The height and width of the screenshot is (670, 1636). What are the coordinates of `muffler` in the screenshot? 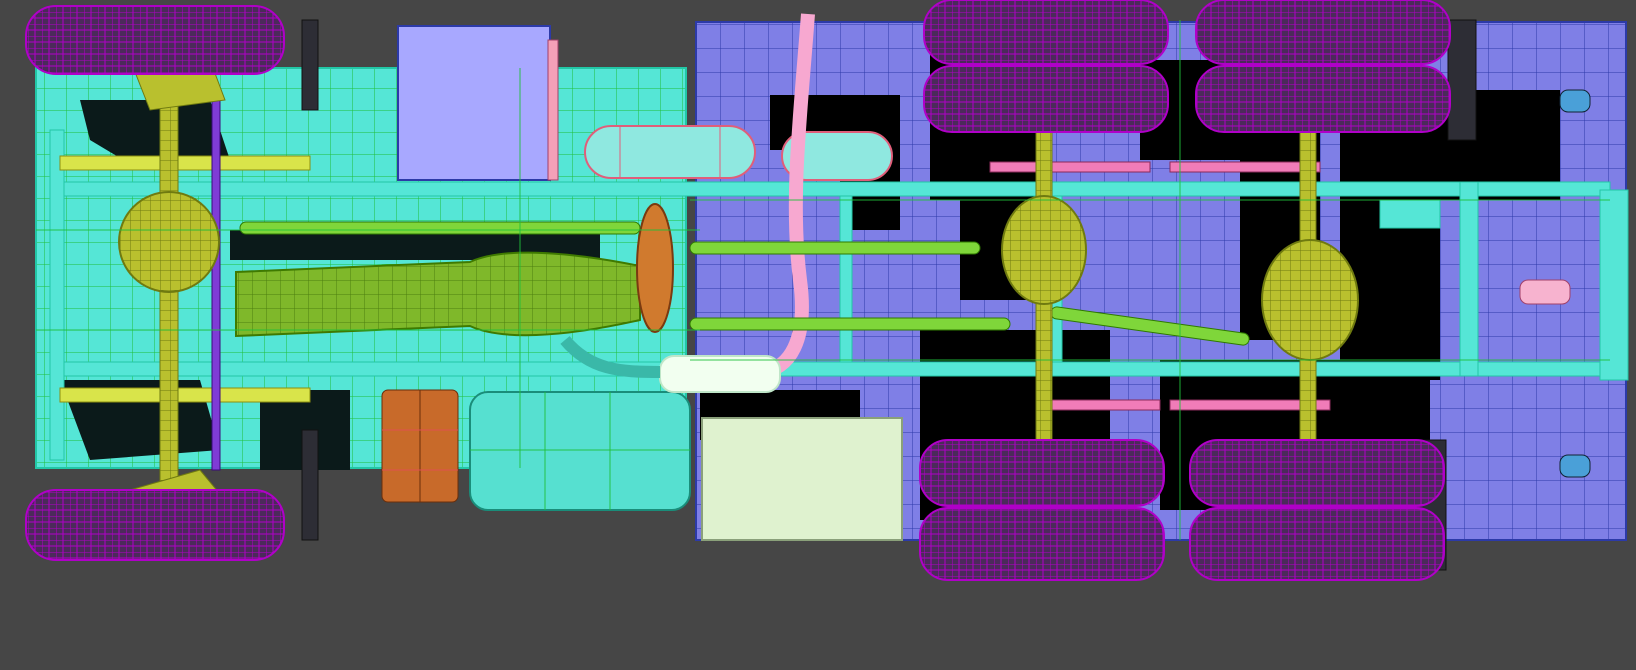 It's located at (720, 374).